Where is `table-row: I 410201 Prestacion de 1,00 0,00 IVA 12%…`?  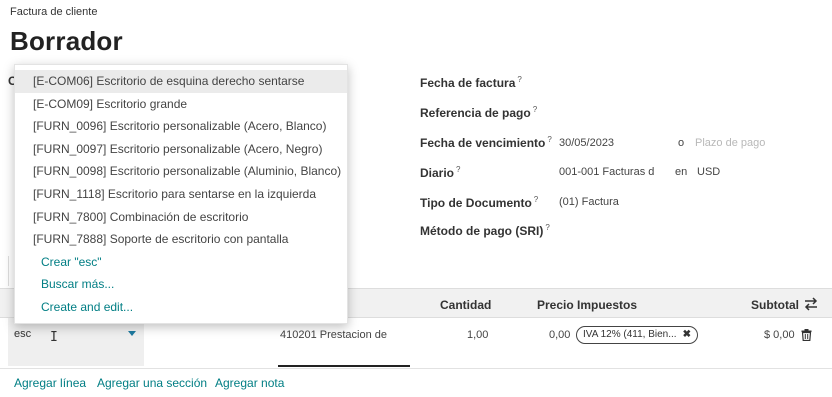
table-row: I 410201 Prestacion de 1,00 0,00 IVA 12%… is located at coordinates (416, 343).